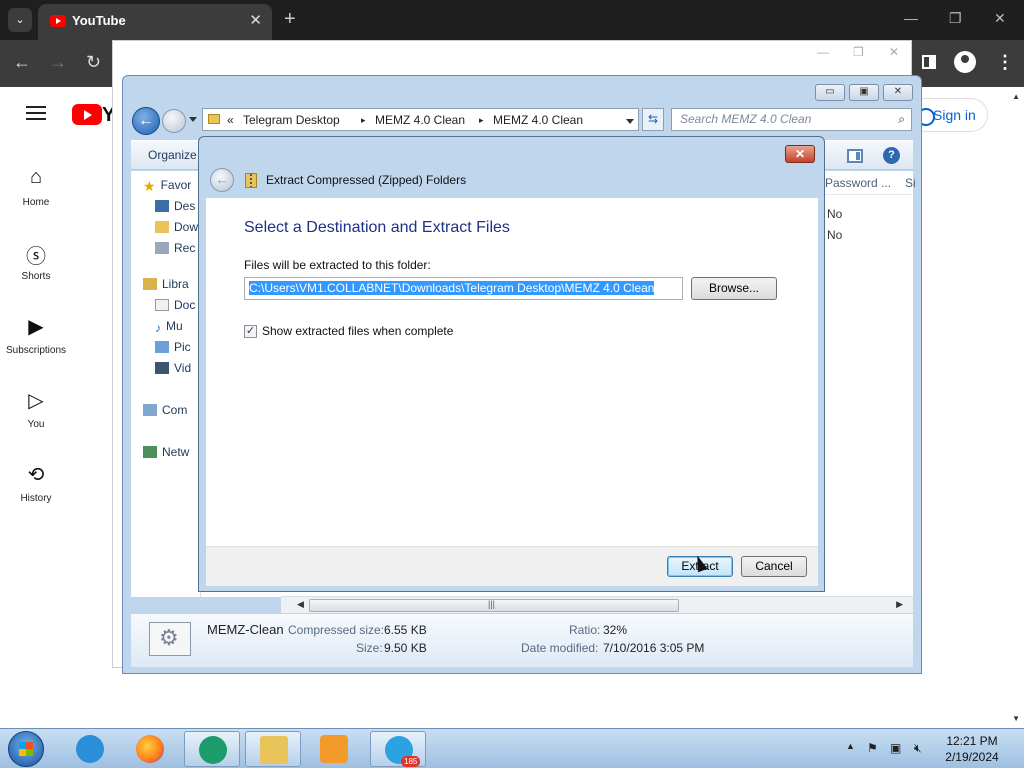 The width and height of the screenshot is (1024, 768). I want to click on new-tab-button: +, so click(290, 19).